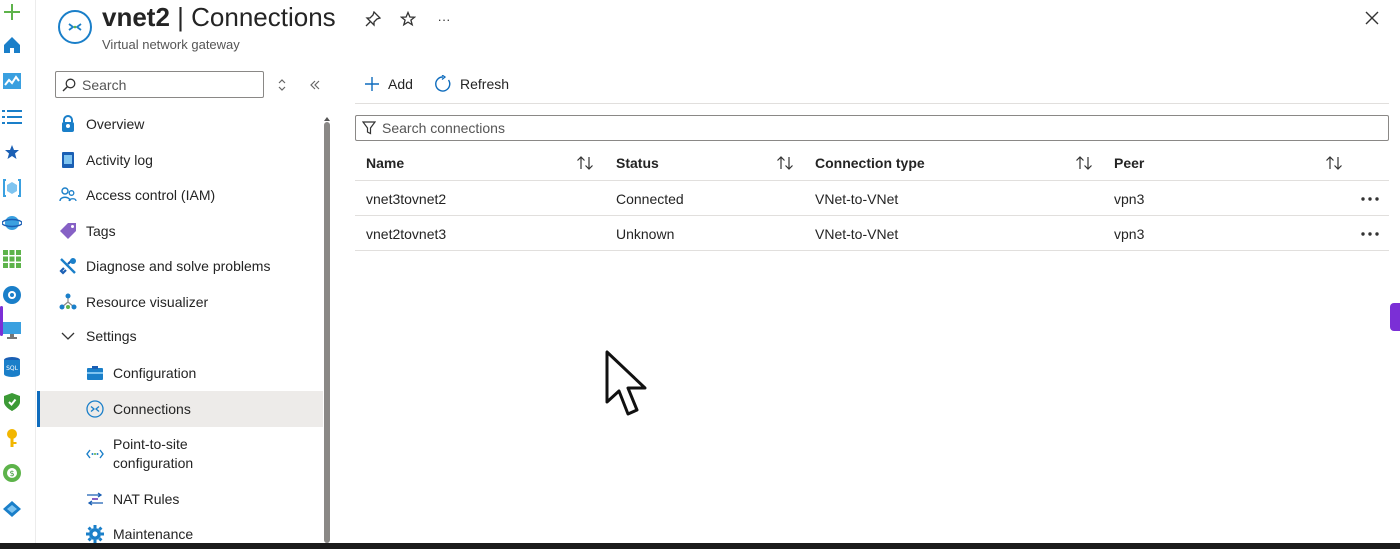  I want to click on collapse-menu-icon, so click(315, 85).